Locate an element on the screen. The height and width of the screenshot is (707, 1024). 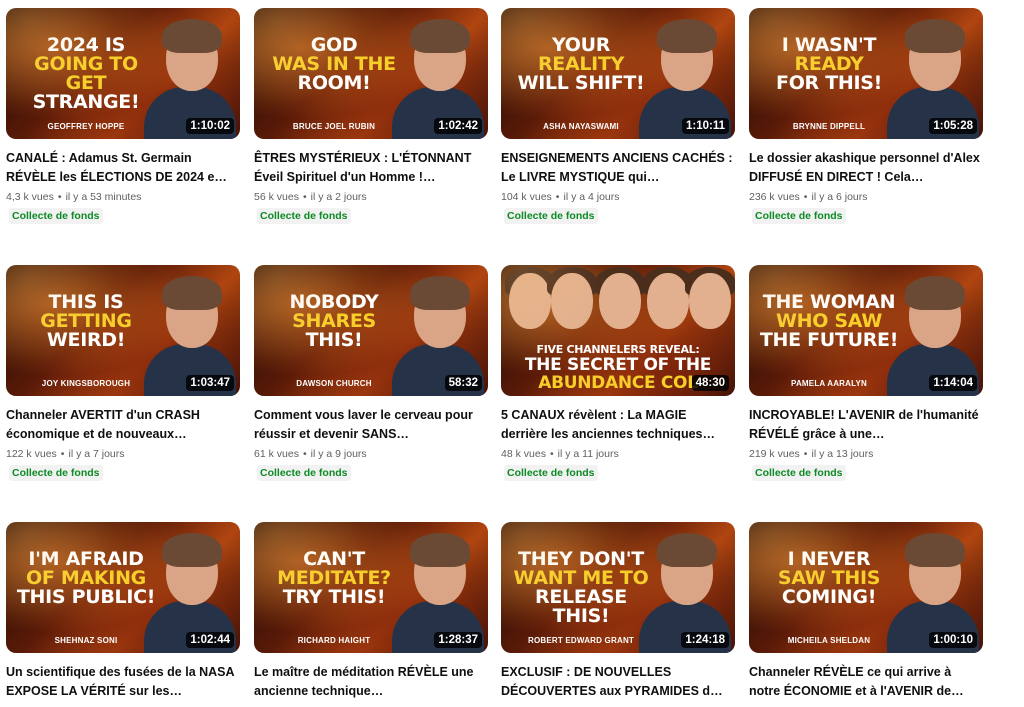
view-count: 122 k vues is located at coordinates (31, 454).